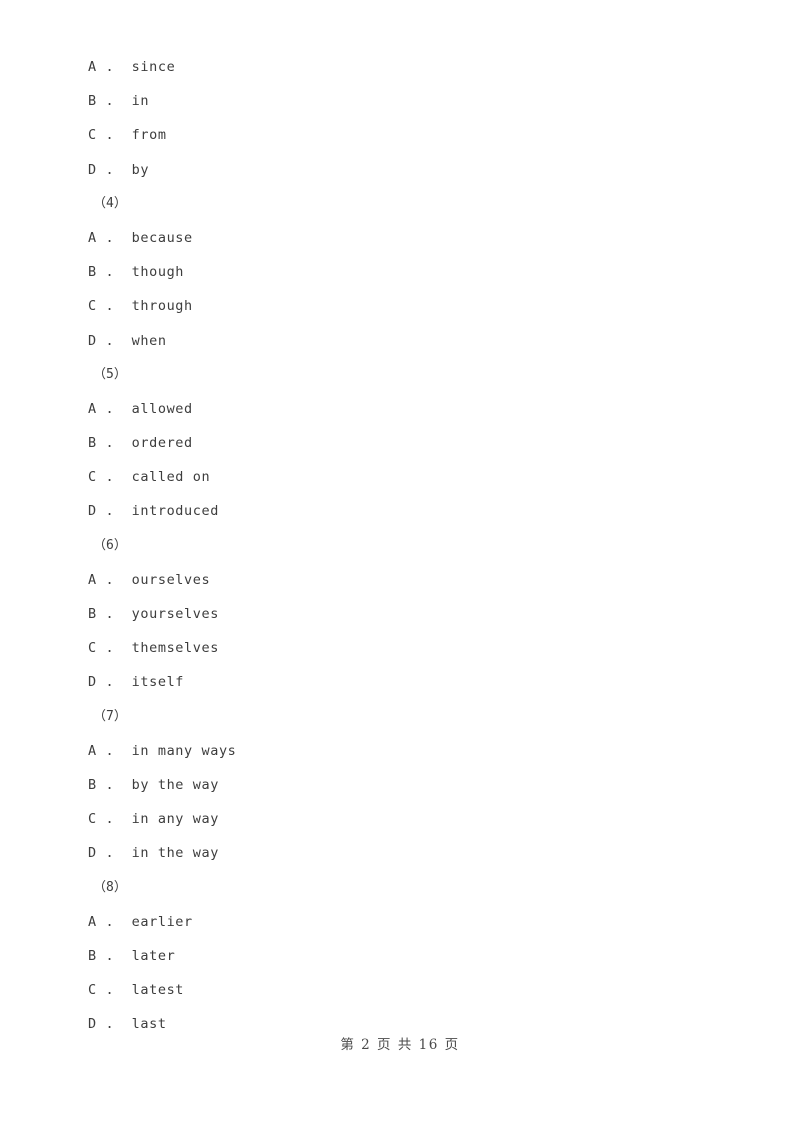 This screenshot has height=1132, width=800. I want to click on answer-option: D . itself, so click(398, 682).